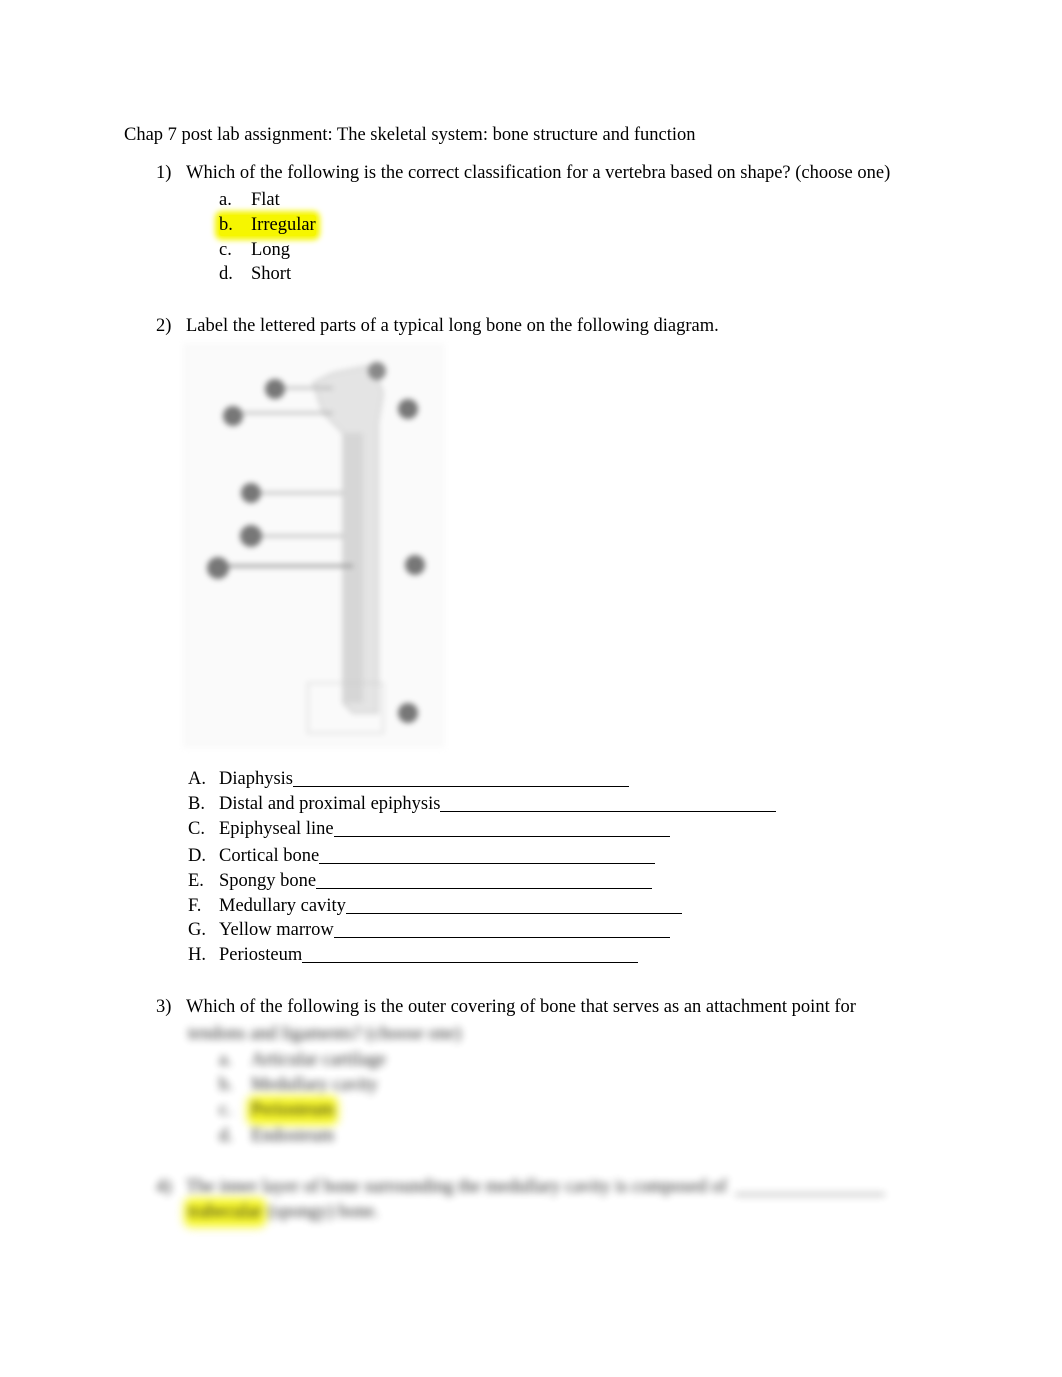 Image resolution: width=1062 pixels, height=1377 pixels. I want to click on question-number: 4), so click(164, 1187).